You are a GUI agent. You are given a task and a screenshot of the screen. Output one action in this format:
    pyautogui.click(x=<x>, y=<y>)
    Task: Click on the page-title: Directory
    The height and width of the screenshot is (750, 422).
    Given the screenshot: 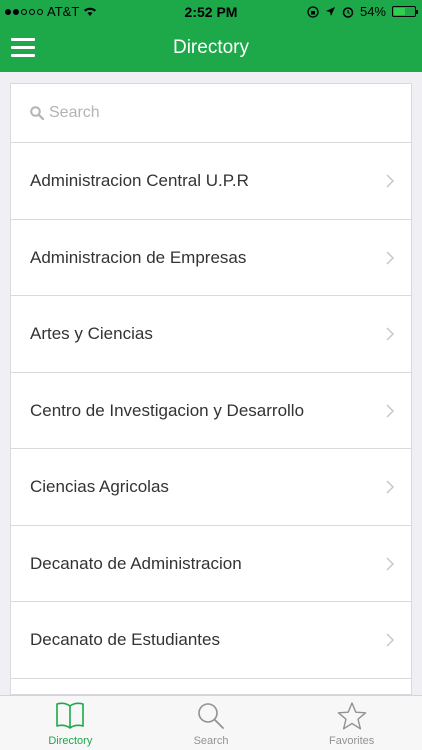 What is the action you would take?
    pyautogui.click(x=210, y=47)
    